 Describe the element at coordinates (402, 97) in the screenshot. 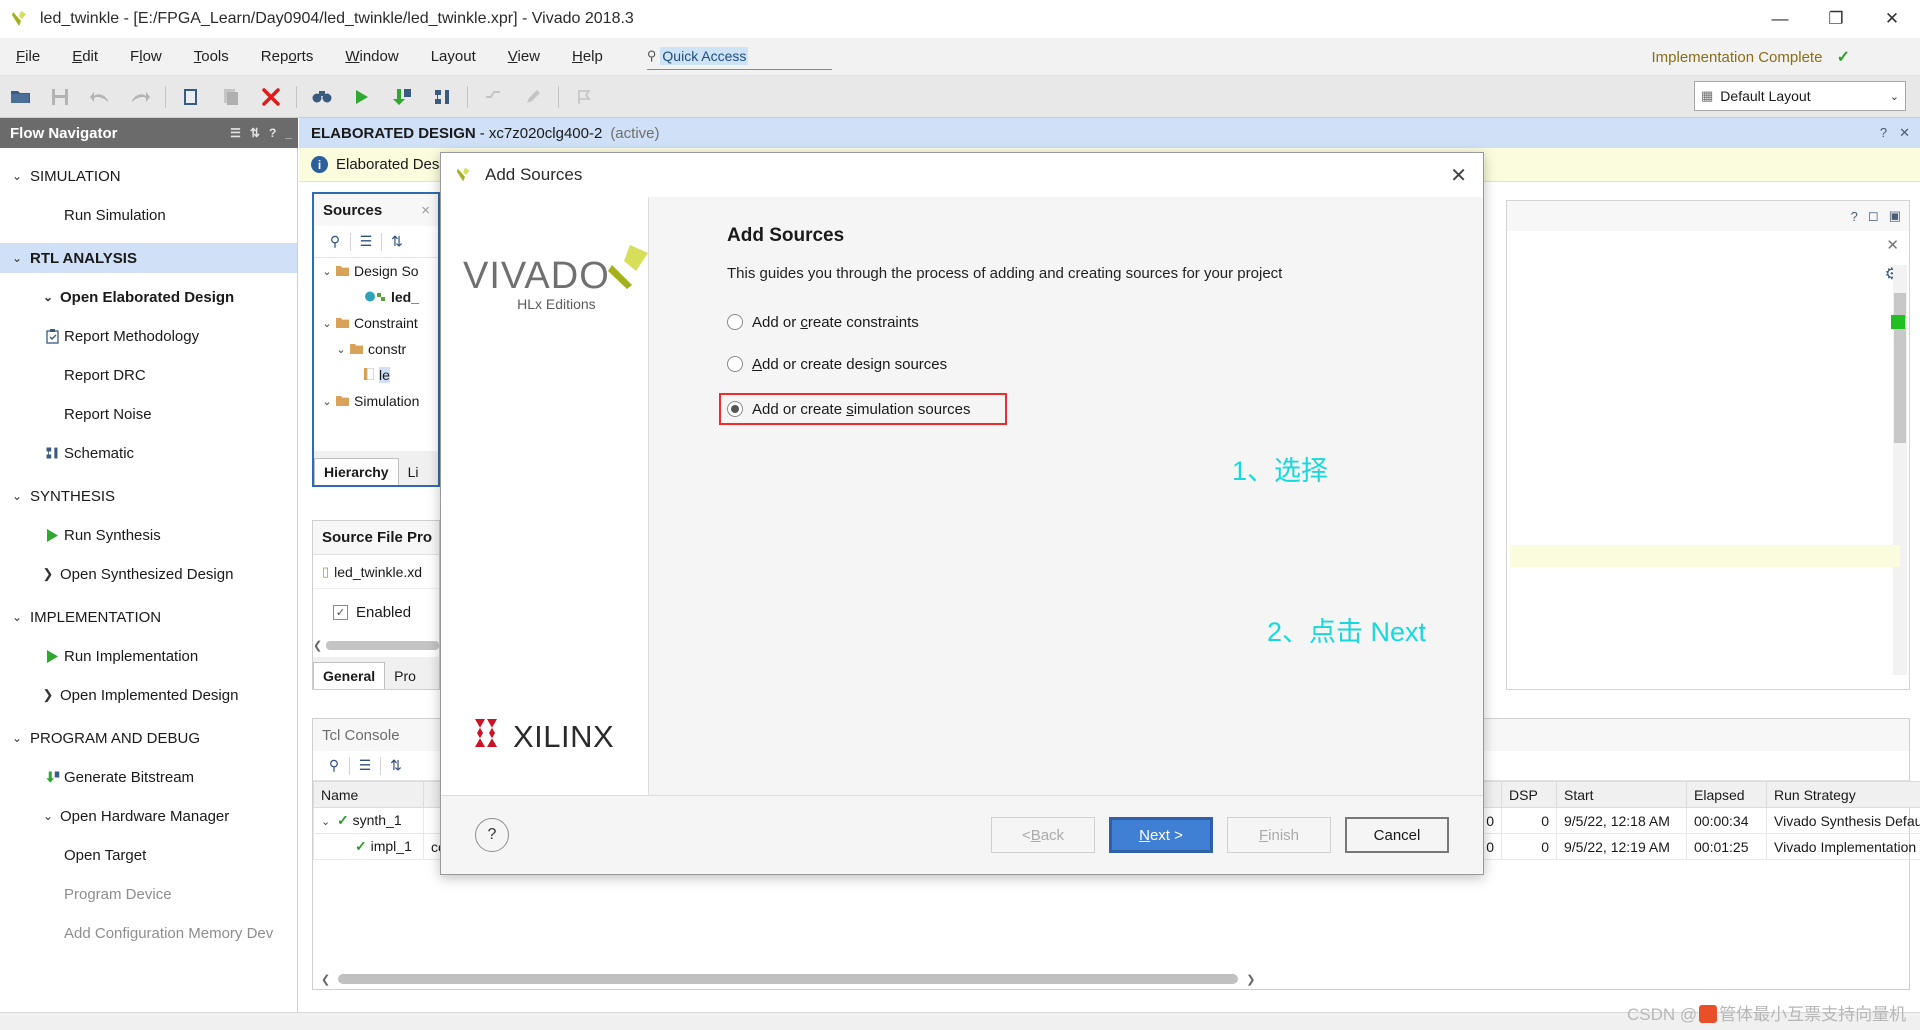

I see `bitstream-icon` at that location.